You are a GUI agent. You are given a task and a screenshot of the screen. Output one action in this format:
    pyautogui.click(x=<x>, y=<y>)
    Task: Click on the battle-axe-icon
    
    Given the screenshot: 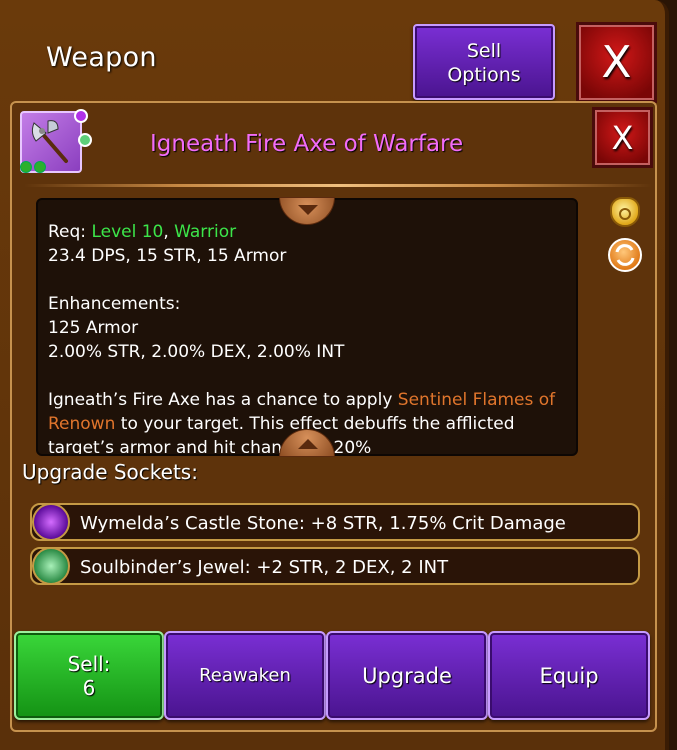 What is the action you would take?
    pyautogui.click(x=56, y=141)
    